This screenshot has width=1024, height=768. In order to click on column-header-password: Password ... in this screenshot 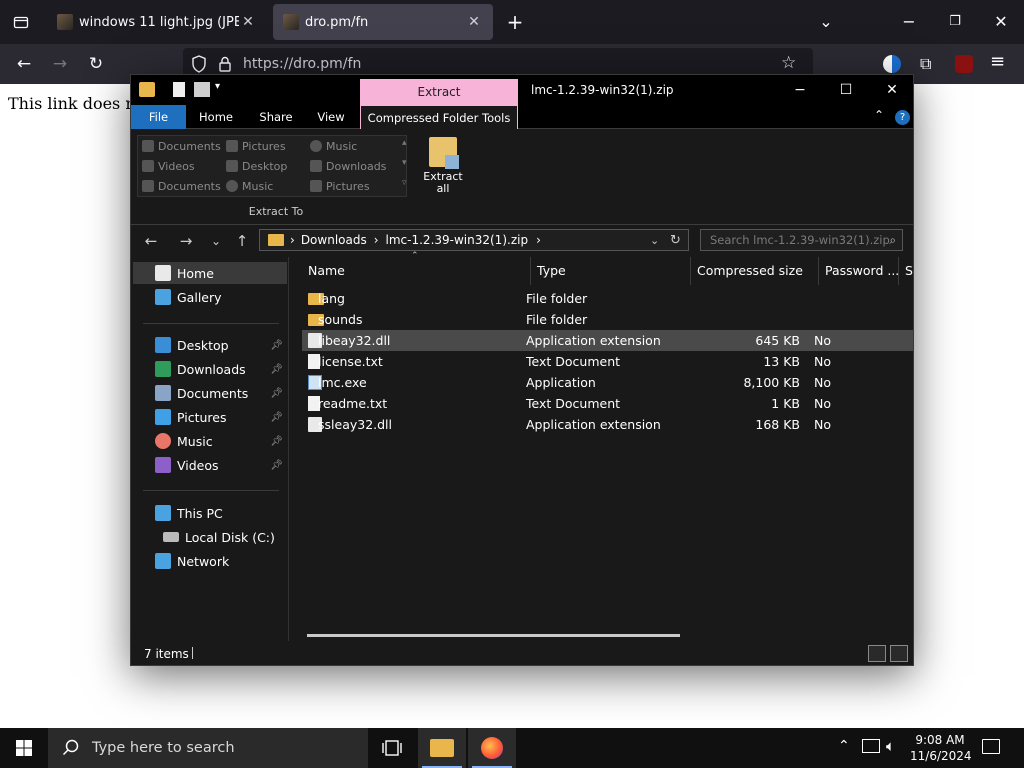, I will do `click(862, 271)`.